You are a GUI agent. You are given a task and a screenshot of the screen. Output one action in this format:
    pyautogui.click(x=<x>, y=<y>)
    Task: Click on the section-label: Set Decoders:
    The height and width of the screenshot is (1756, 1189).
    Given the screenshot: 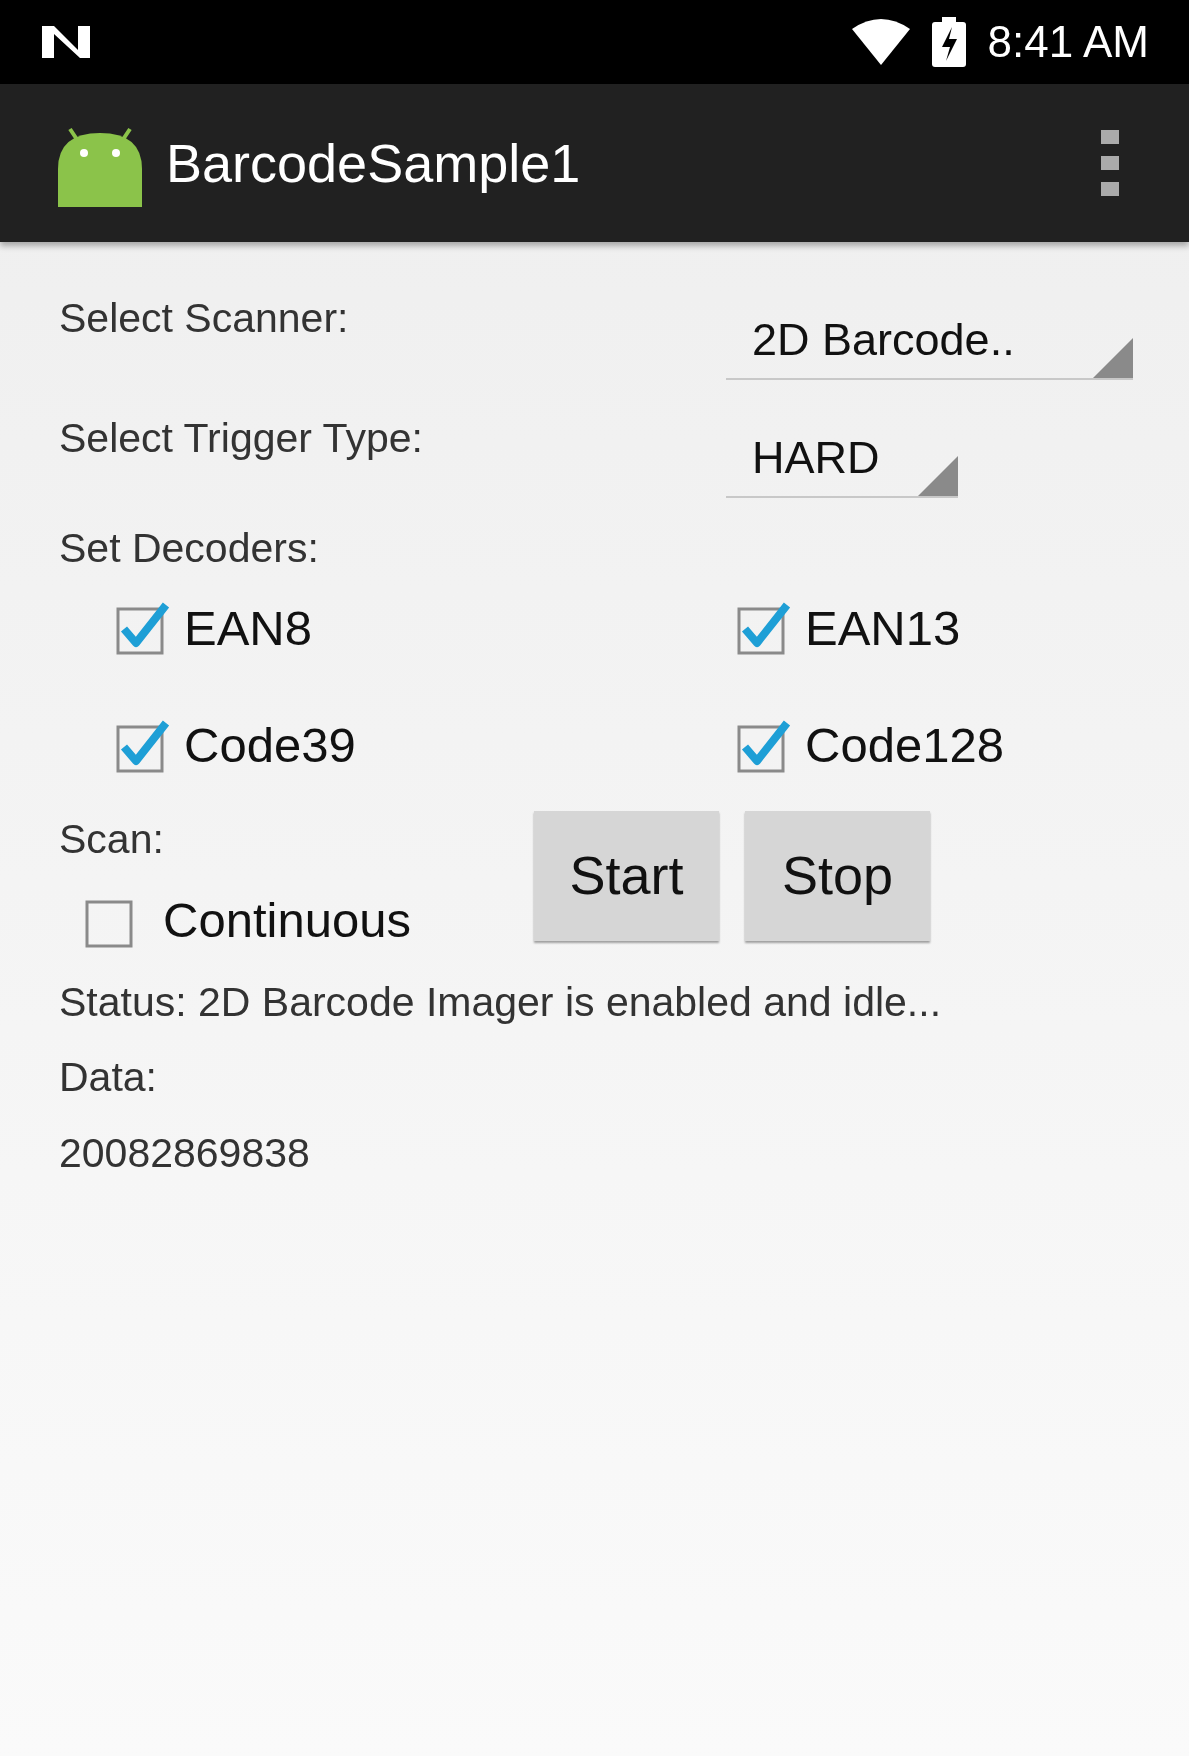 What is the action you would take?
    pyautogui.click(x=189, y=548)
    